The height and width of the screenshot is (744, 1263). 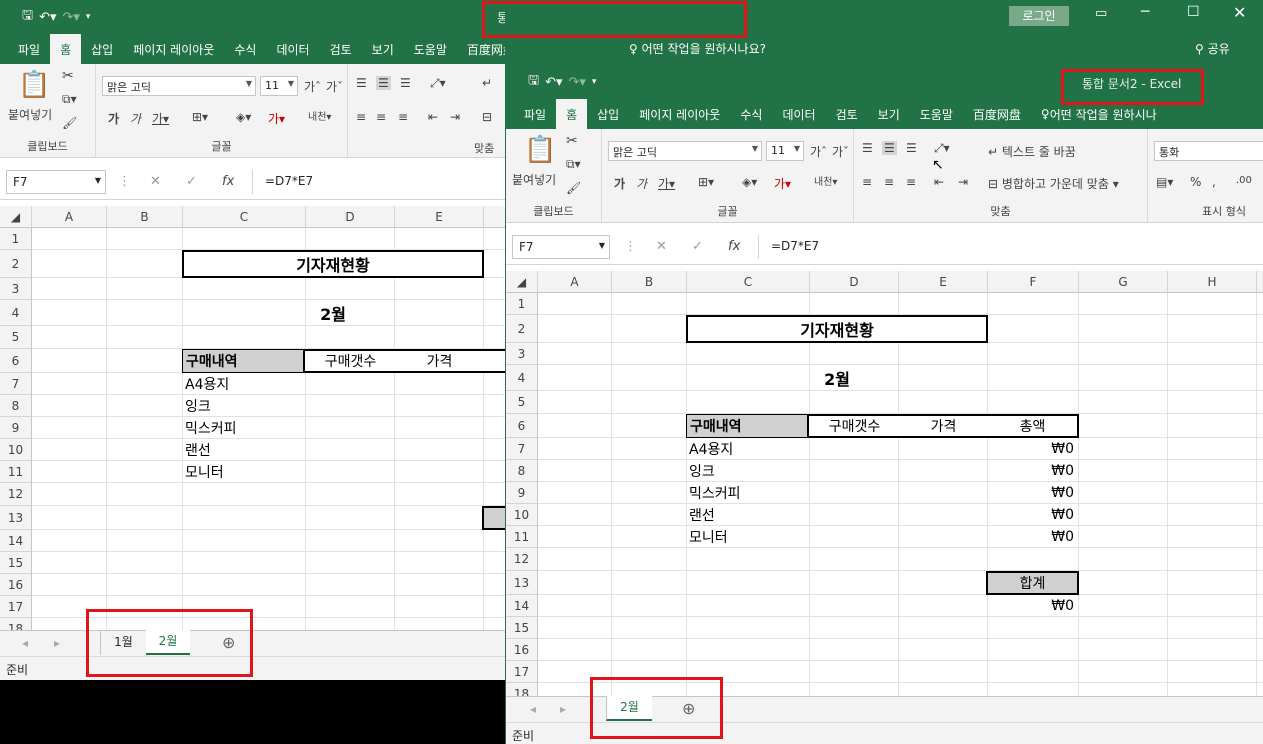 I want to click on italic-icon: 가, so click(x=641, y=183).